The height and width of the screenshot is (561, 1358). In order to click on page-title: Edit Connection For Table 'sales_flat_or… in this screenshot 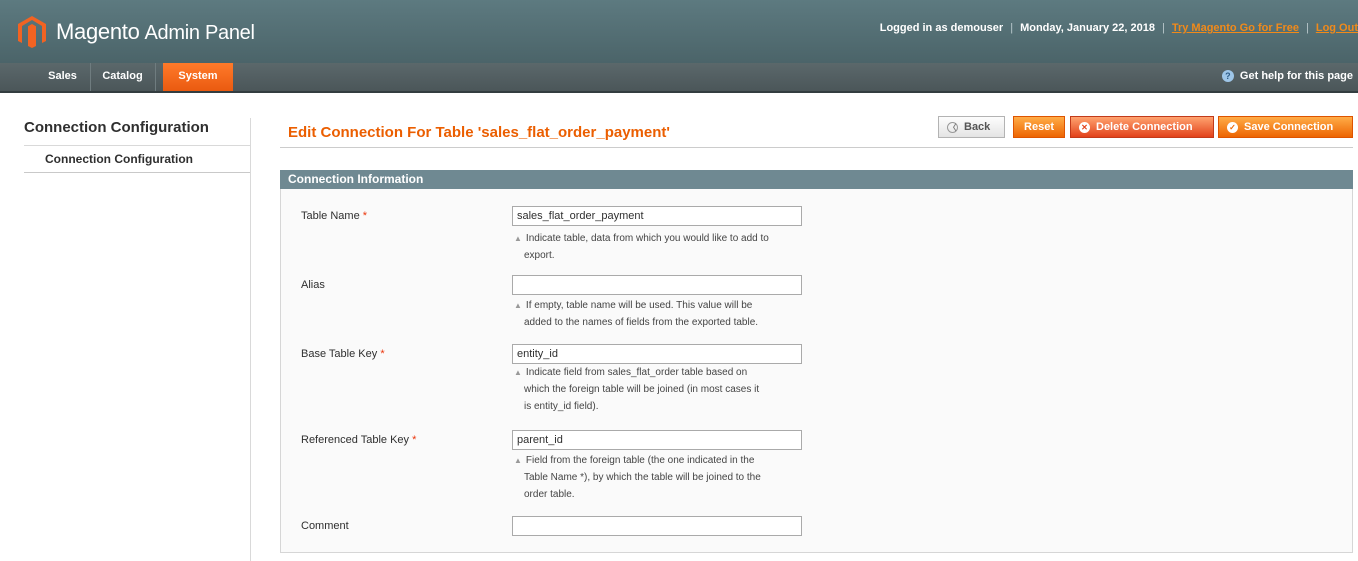, I will do `click(479, 132)`.